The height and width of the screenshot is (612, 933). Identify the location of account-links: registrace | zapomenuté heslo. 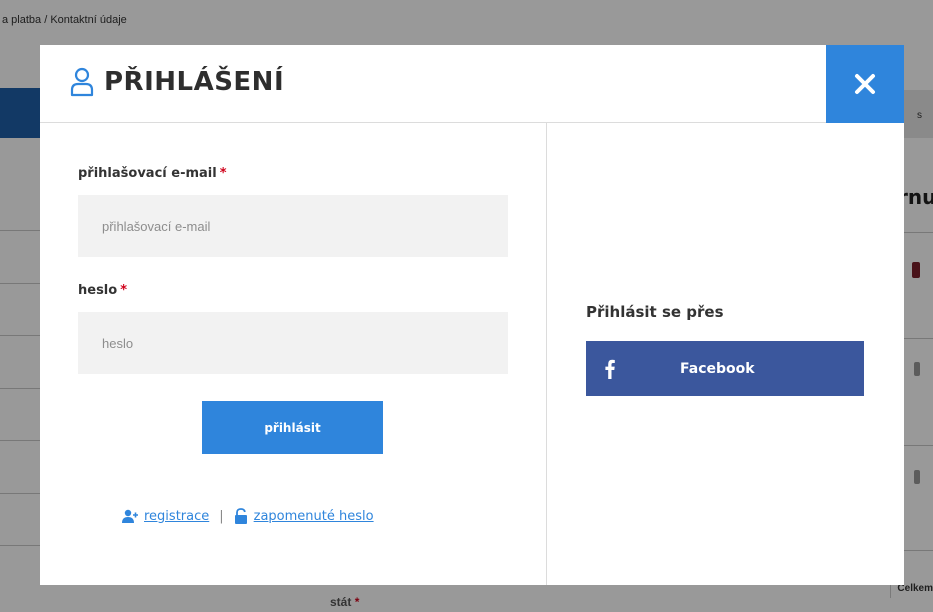
(248, 516).